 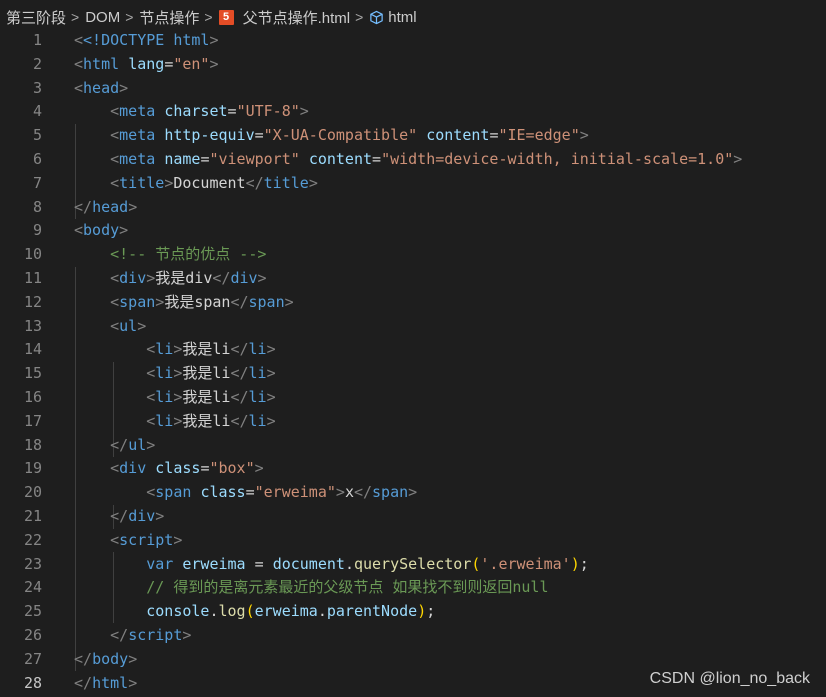 What do you see at coordinates (95, 636) in the screenshot?
I see `code-line: 26 </script>` at bounding box center [95, 636].